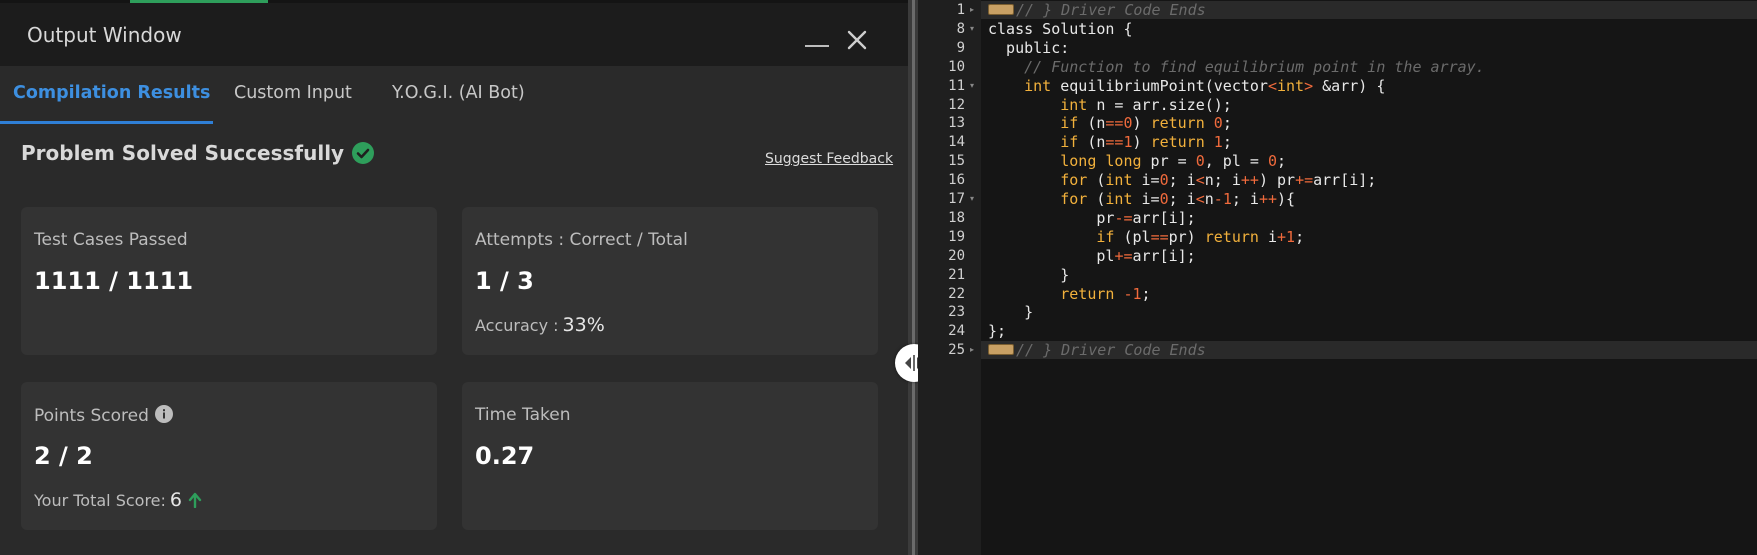  Describe the element at coordinates (956, 85) in the screenshot. I see `line-number: 11` at that location.